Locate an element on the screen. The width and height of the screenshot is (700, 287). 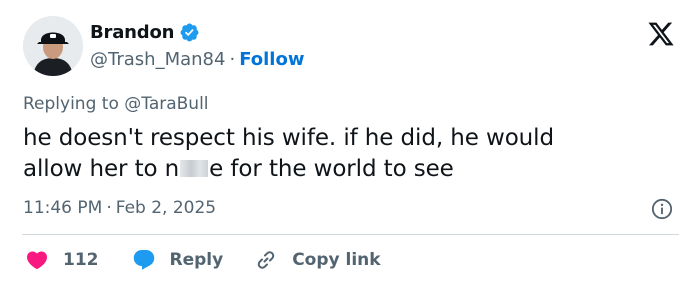
link-icon is located at coordinates (266, 260).